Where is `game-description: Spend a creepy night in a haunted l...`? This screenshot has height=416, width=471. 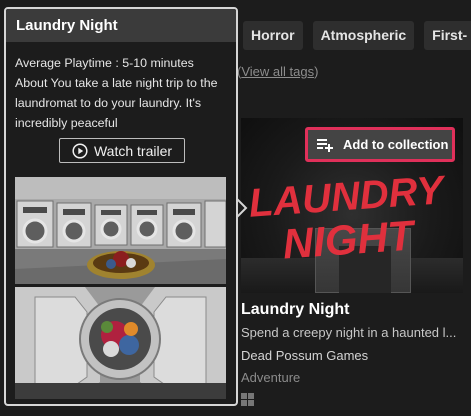
game-description: Spend a creepy night in a haunted l... is located at coordinates (349, 332).